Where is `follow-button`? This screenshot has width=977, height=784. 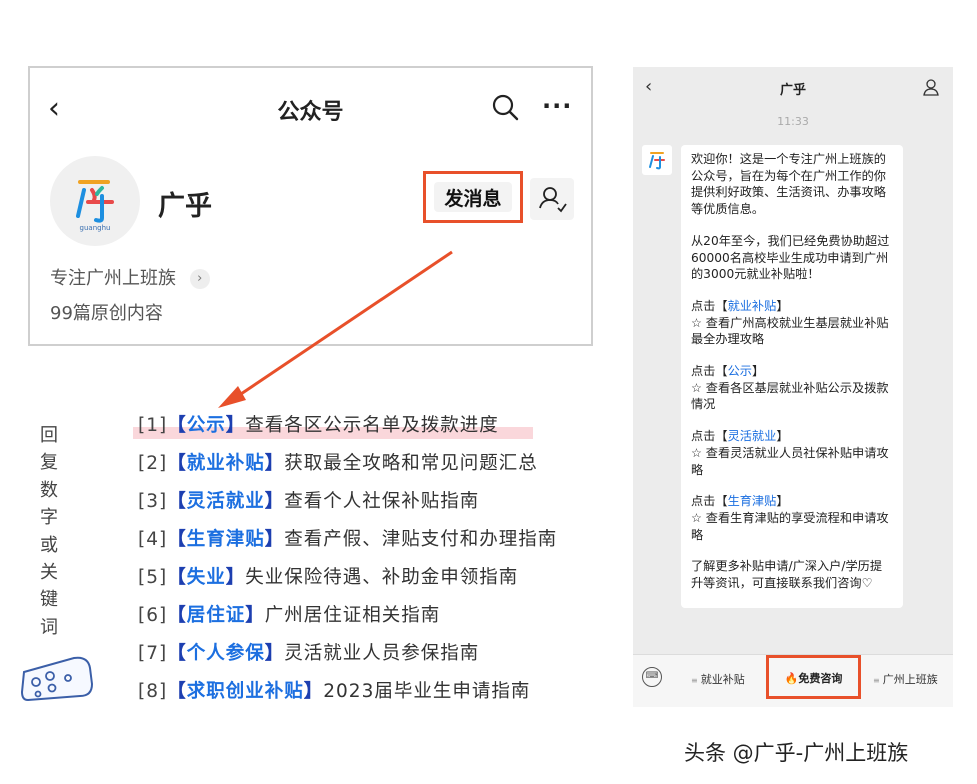
follow-button is located at coordinates (552, 199).